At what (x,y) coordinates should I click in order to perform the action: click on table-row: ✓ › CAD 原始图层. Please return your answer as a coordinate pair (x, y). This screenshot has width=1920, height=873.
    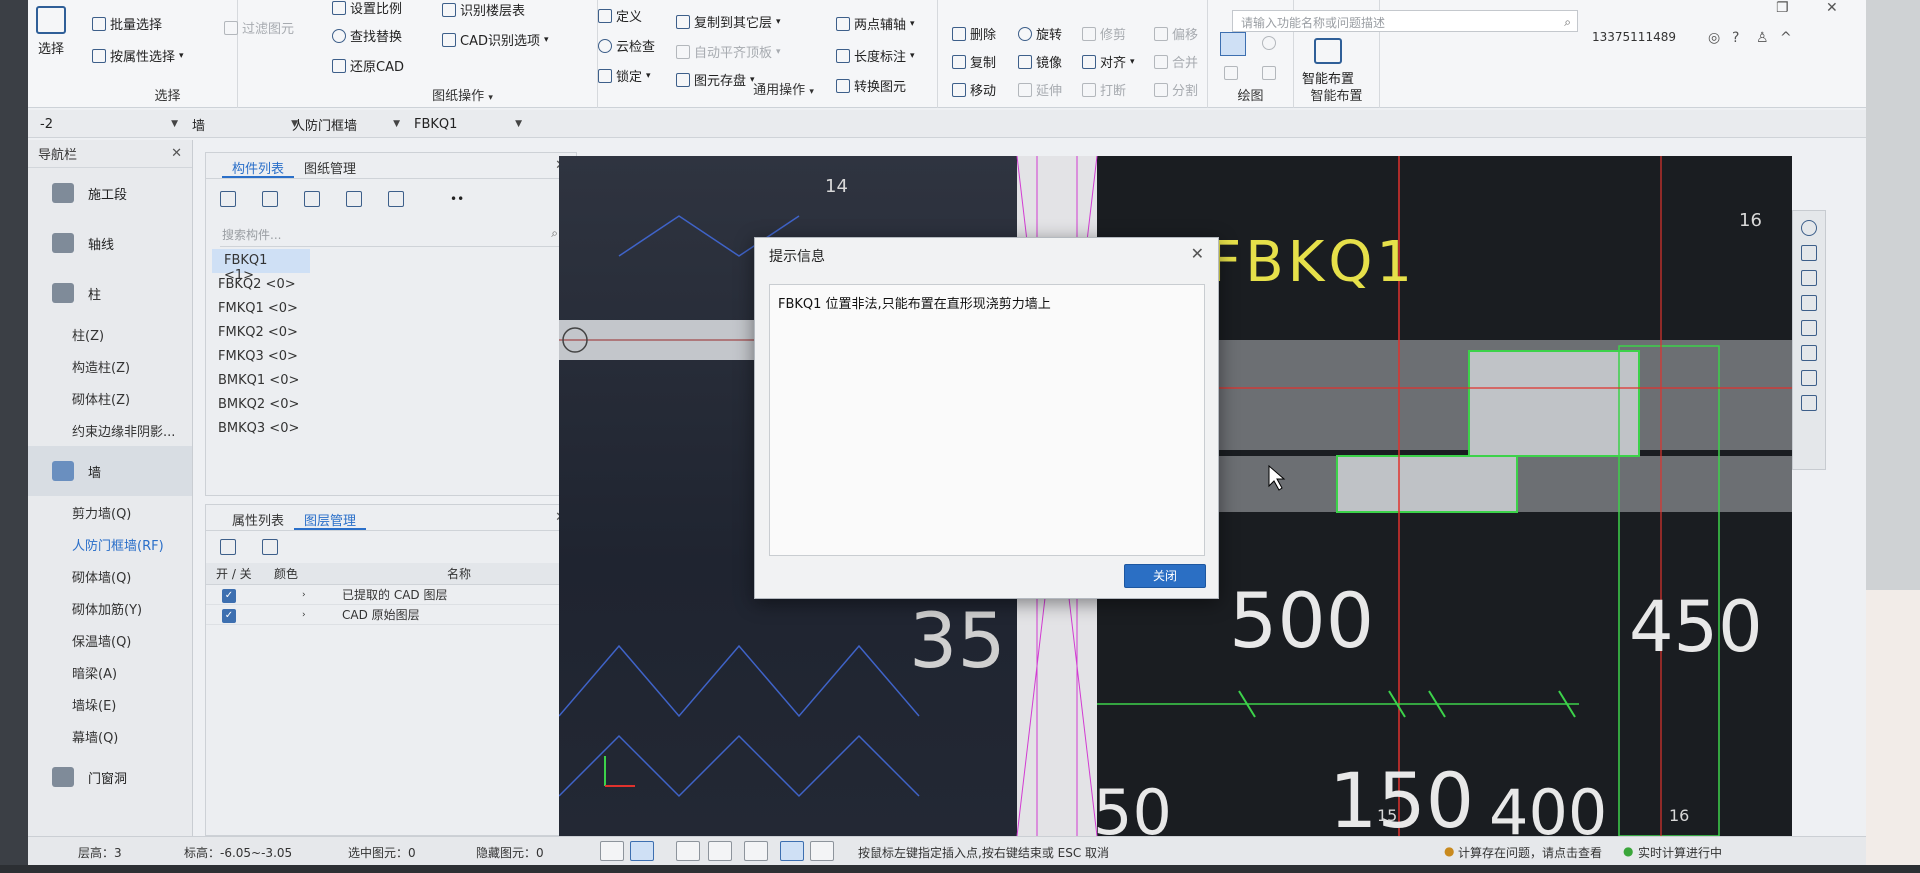
    Looking at the image, I should click on (391, 615).